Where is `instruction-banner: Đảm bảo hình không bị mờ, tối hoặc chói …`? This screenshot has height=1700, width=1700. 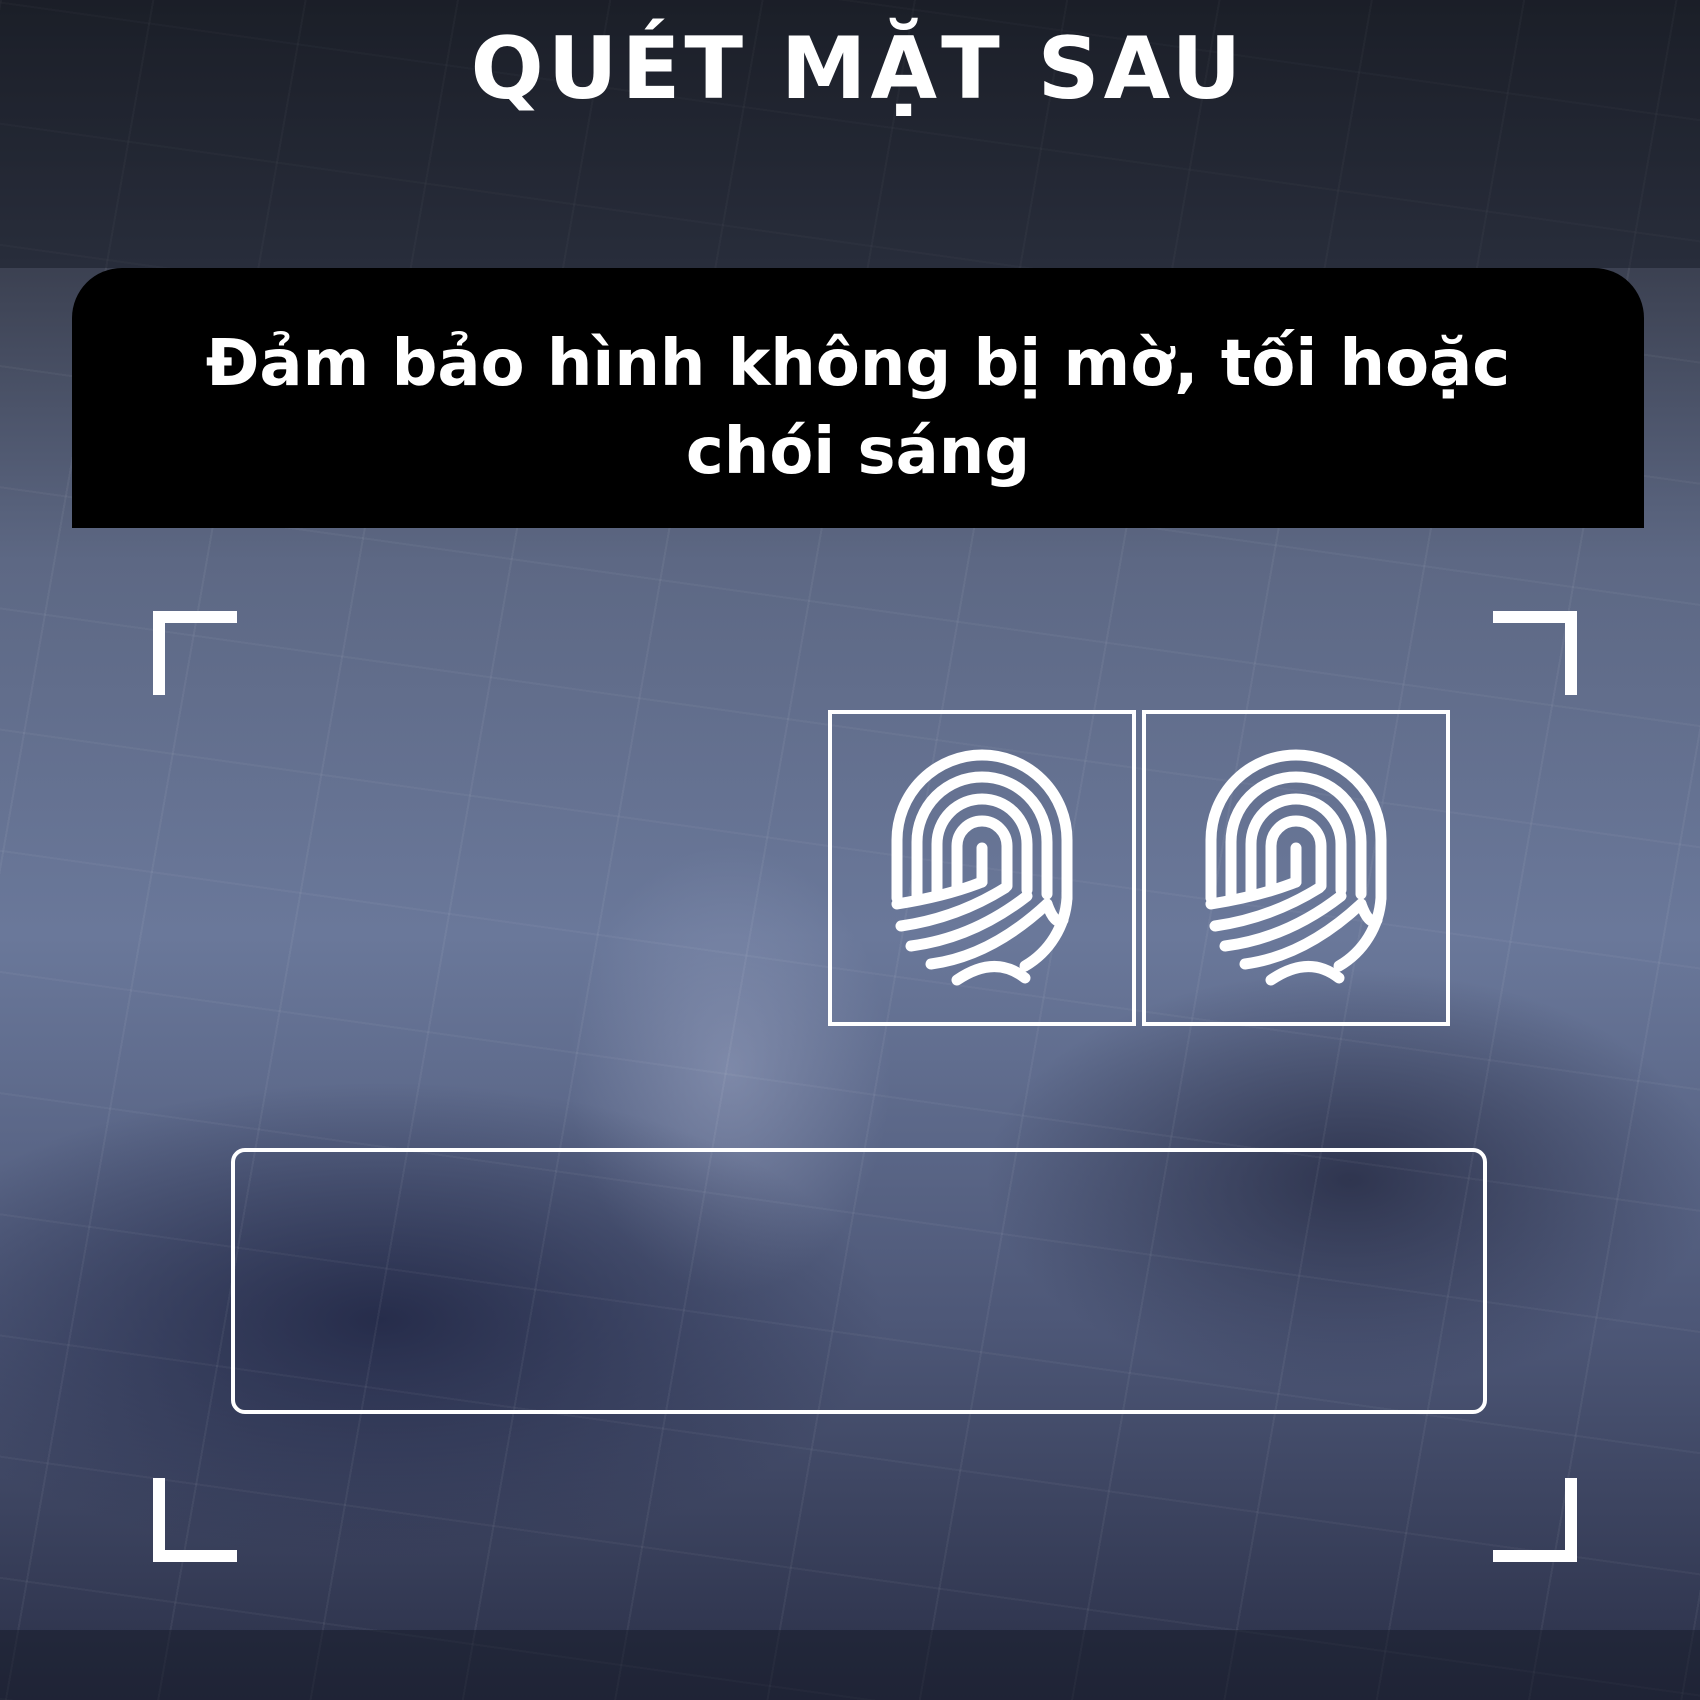 instruction-banner: Đảm bảo hình không bị mờ, tối hoặc chói … is located at coordinates (858, 398).